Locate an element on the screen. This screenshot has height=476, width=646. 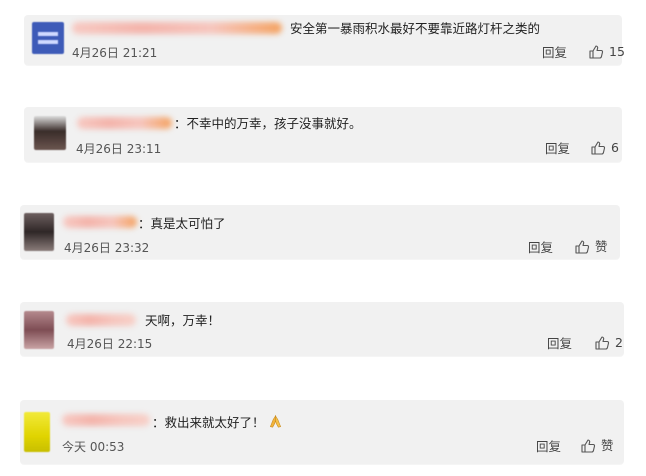
comment-text: ：不幸中的万幸，孩子没事就好。 is located at coordinates (268, 123).